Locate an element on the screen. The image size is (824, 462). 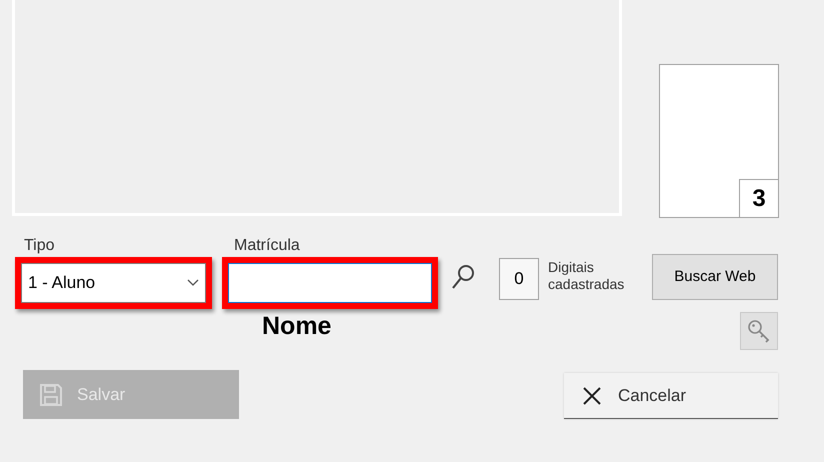
counter-badge: 3 is located at coordinates (759, 198).